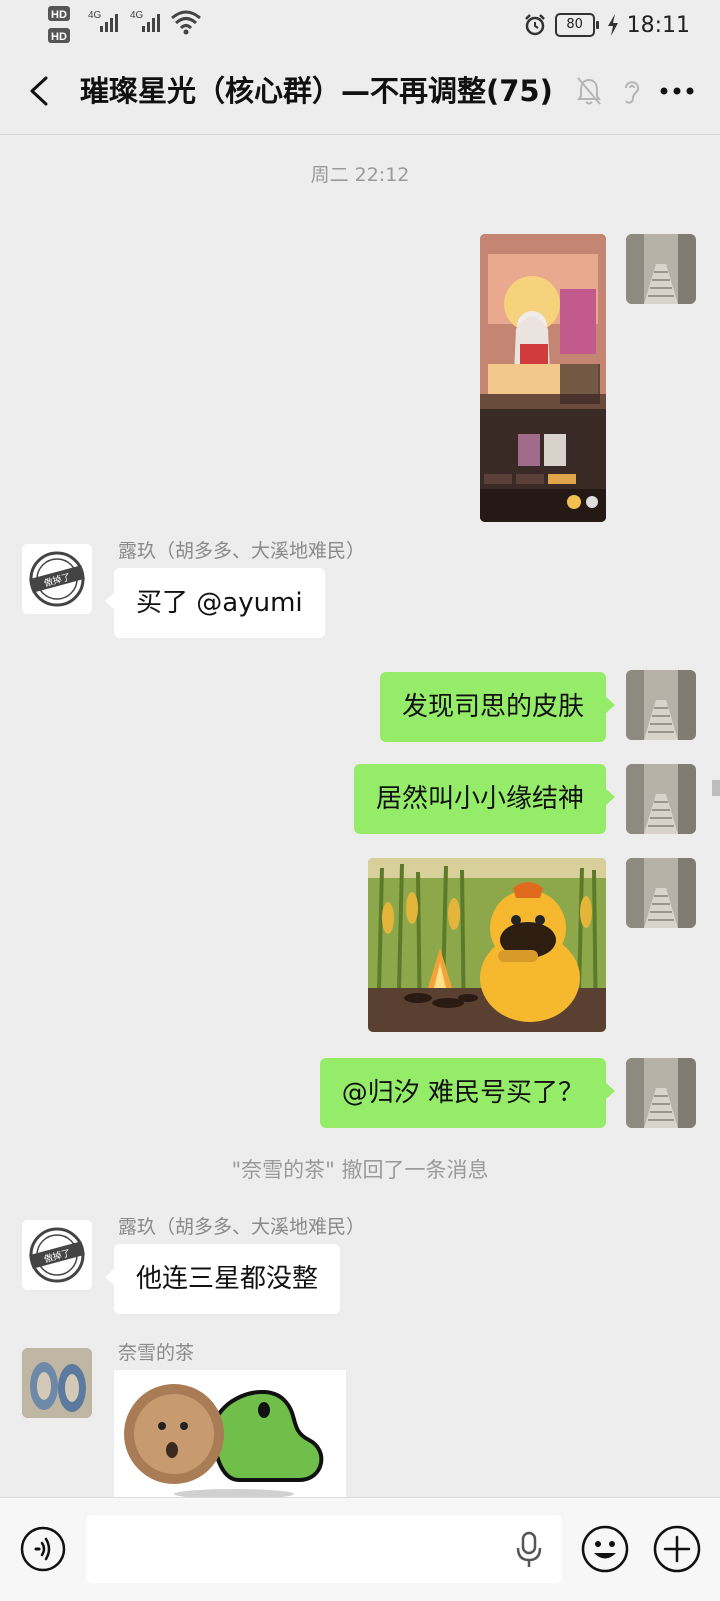  I want to click on emoji-icon, so click(605, 1549).